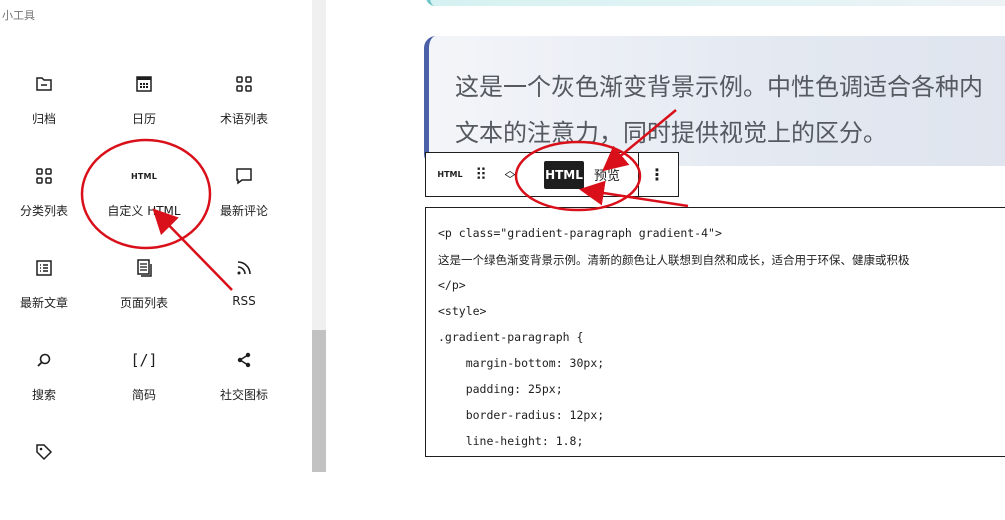 This screenshot has width=1005, height=520. Describe the element at coordinates (452, 285) in the screenshot. I see `code-line: </p>` at that location.